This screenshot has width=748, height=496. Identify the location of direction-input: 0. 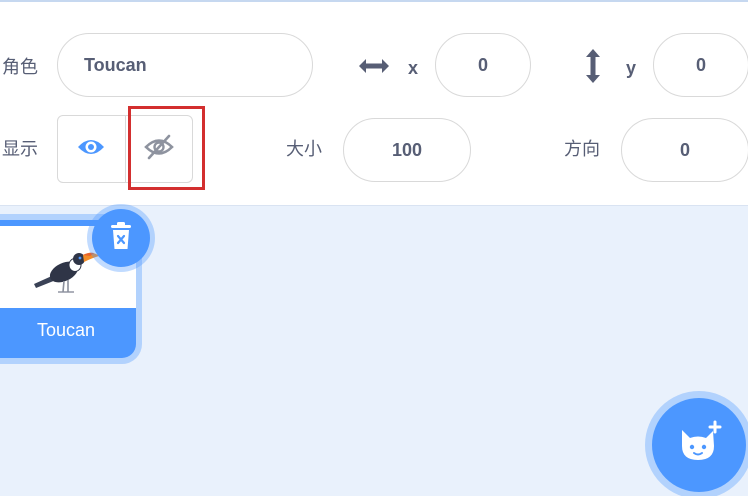
(684, 150).